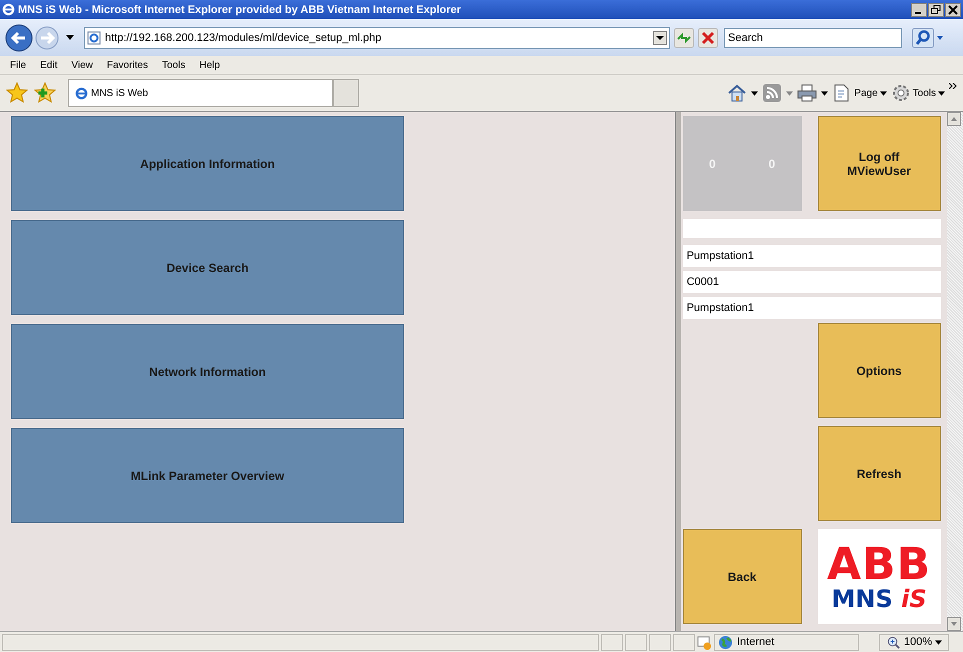 The width and height of the screenshot is (963, 652). I want to click on dropdown-icon, so click(660, 37).